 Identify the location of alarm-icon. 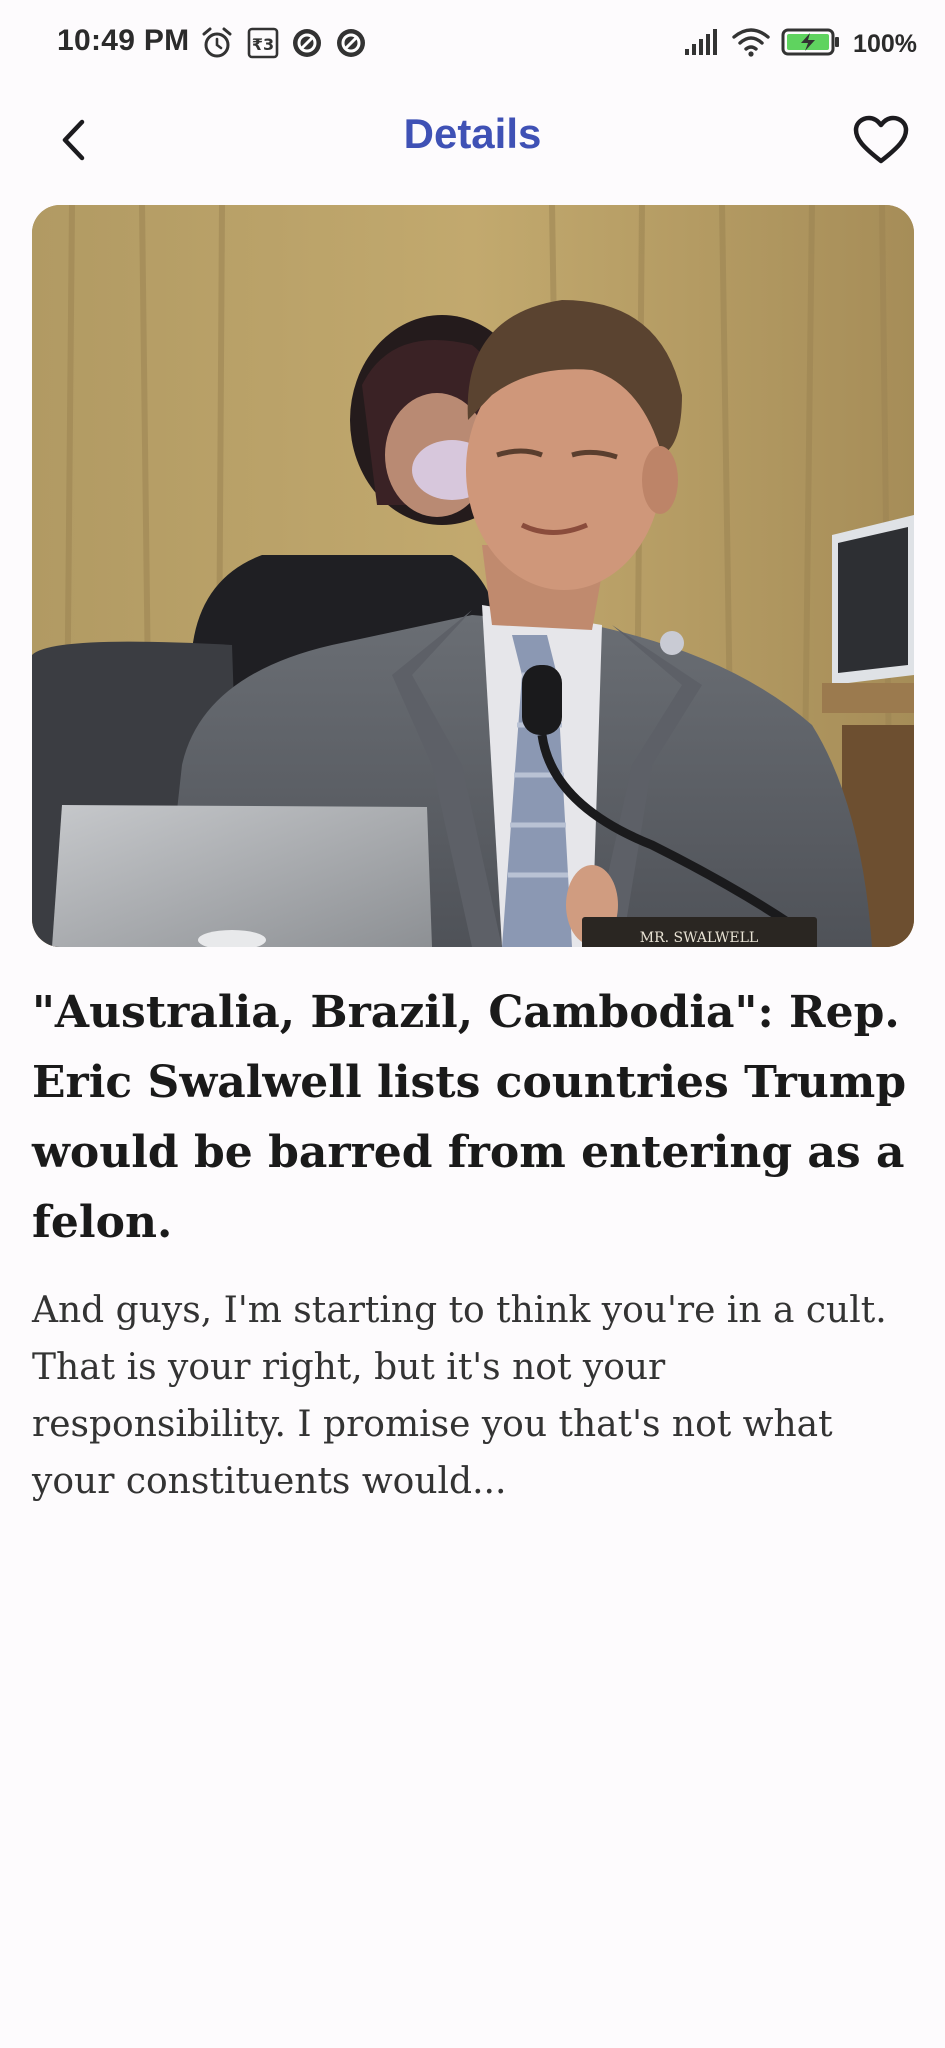
(217, 43).